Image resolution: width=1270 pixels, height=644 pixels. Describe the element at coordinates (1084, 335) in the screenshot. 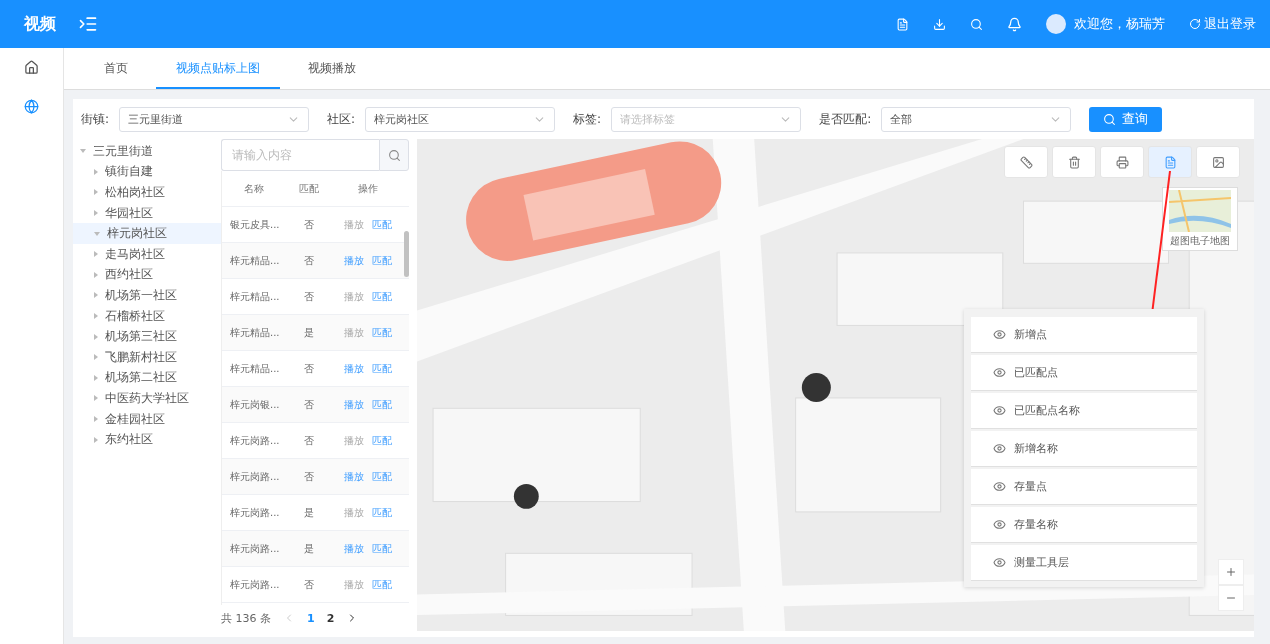

I see `layer-item: 新增点` at that location.